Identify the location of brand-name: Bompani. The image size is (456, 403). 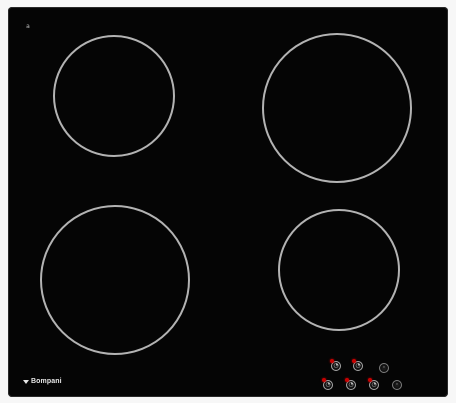
(46, 381).